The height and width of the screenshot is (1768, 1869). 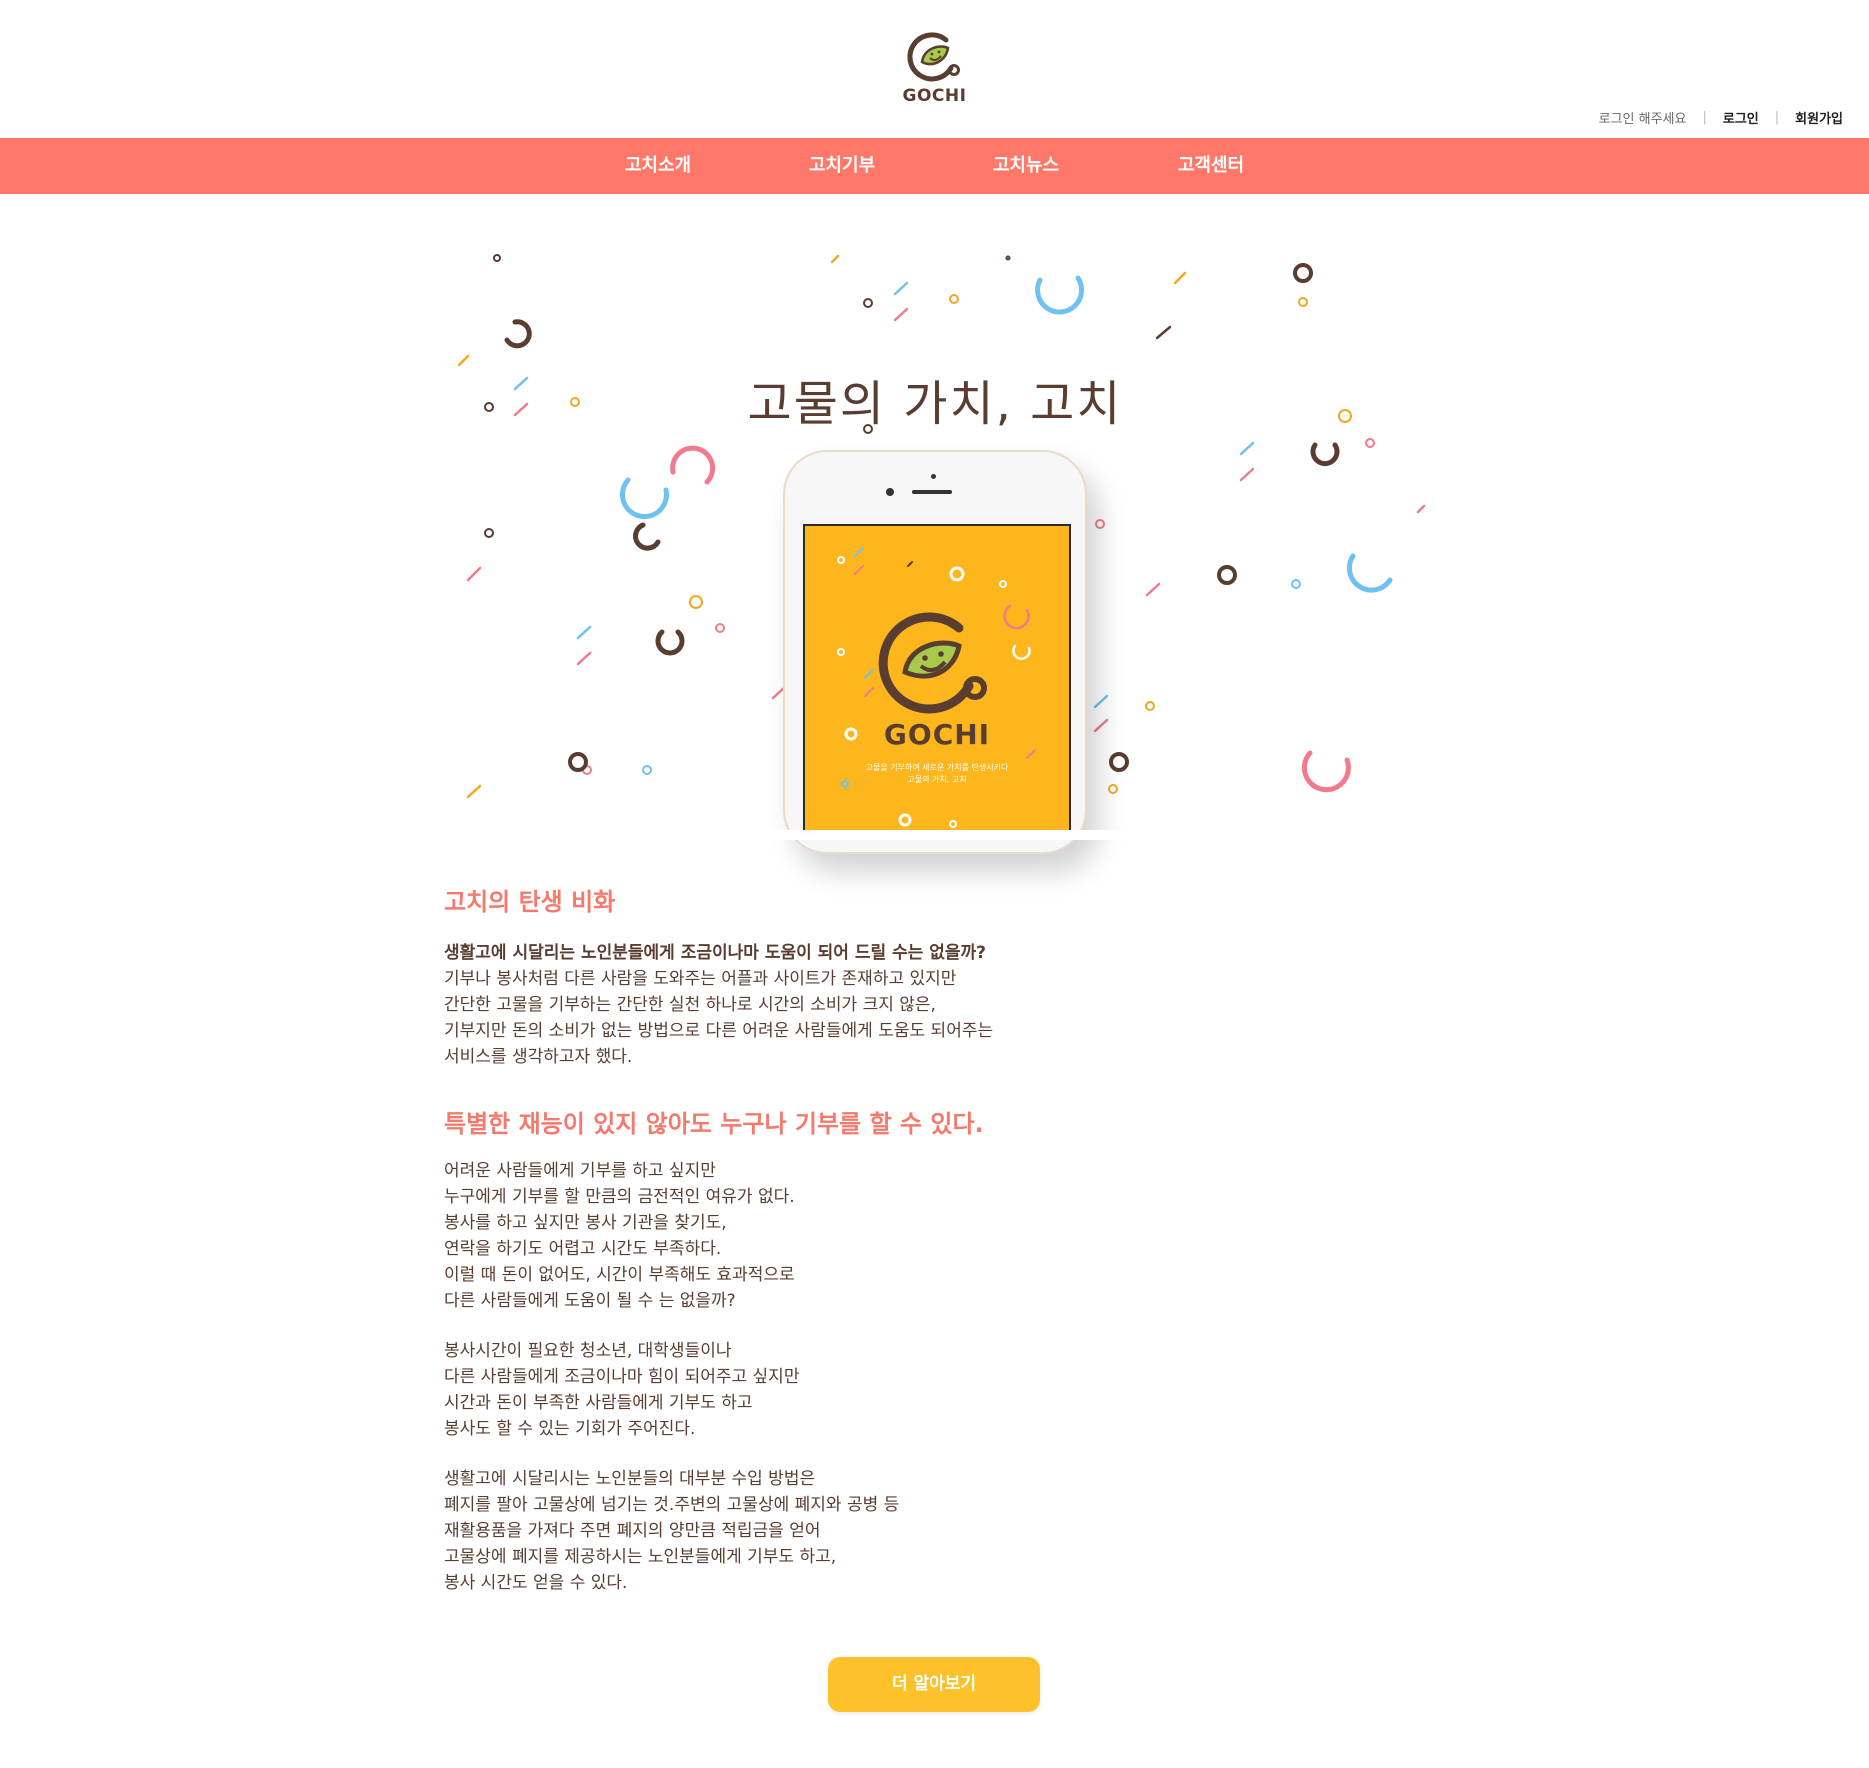 I want to click on paragraph-line: 누구에게 기부를 할 만큼의 금전적인 여유가 없다., so click(x=619, y=1197).